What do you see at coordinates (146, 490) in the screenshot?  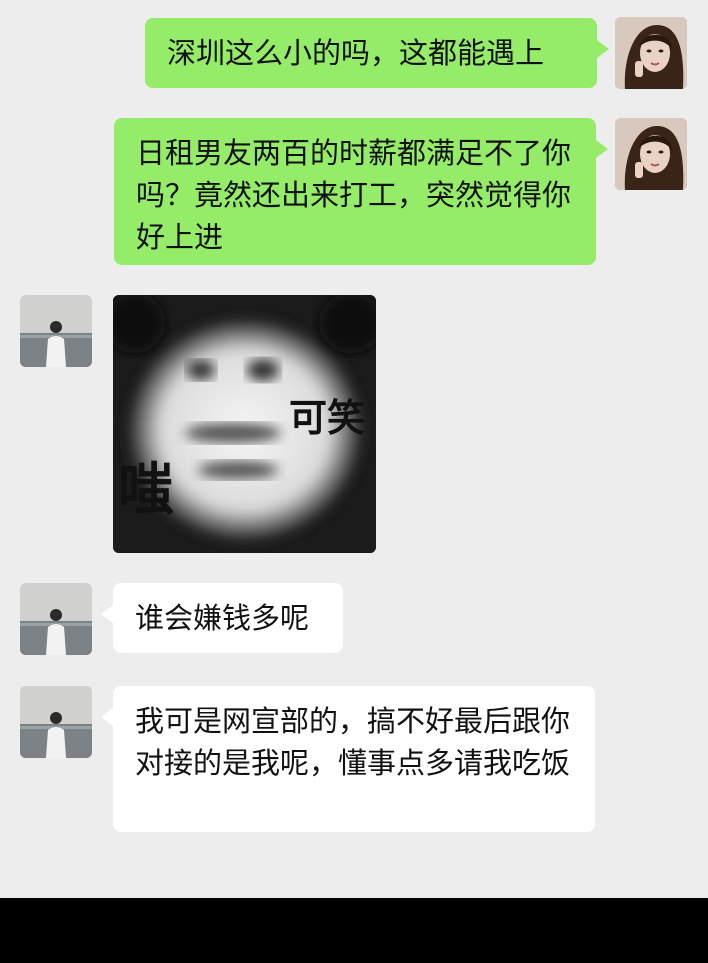 I see `sticker-caption-left: 嗤` at bounding box center [146, 490].